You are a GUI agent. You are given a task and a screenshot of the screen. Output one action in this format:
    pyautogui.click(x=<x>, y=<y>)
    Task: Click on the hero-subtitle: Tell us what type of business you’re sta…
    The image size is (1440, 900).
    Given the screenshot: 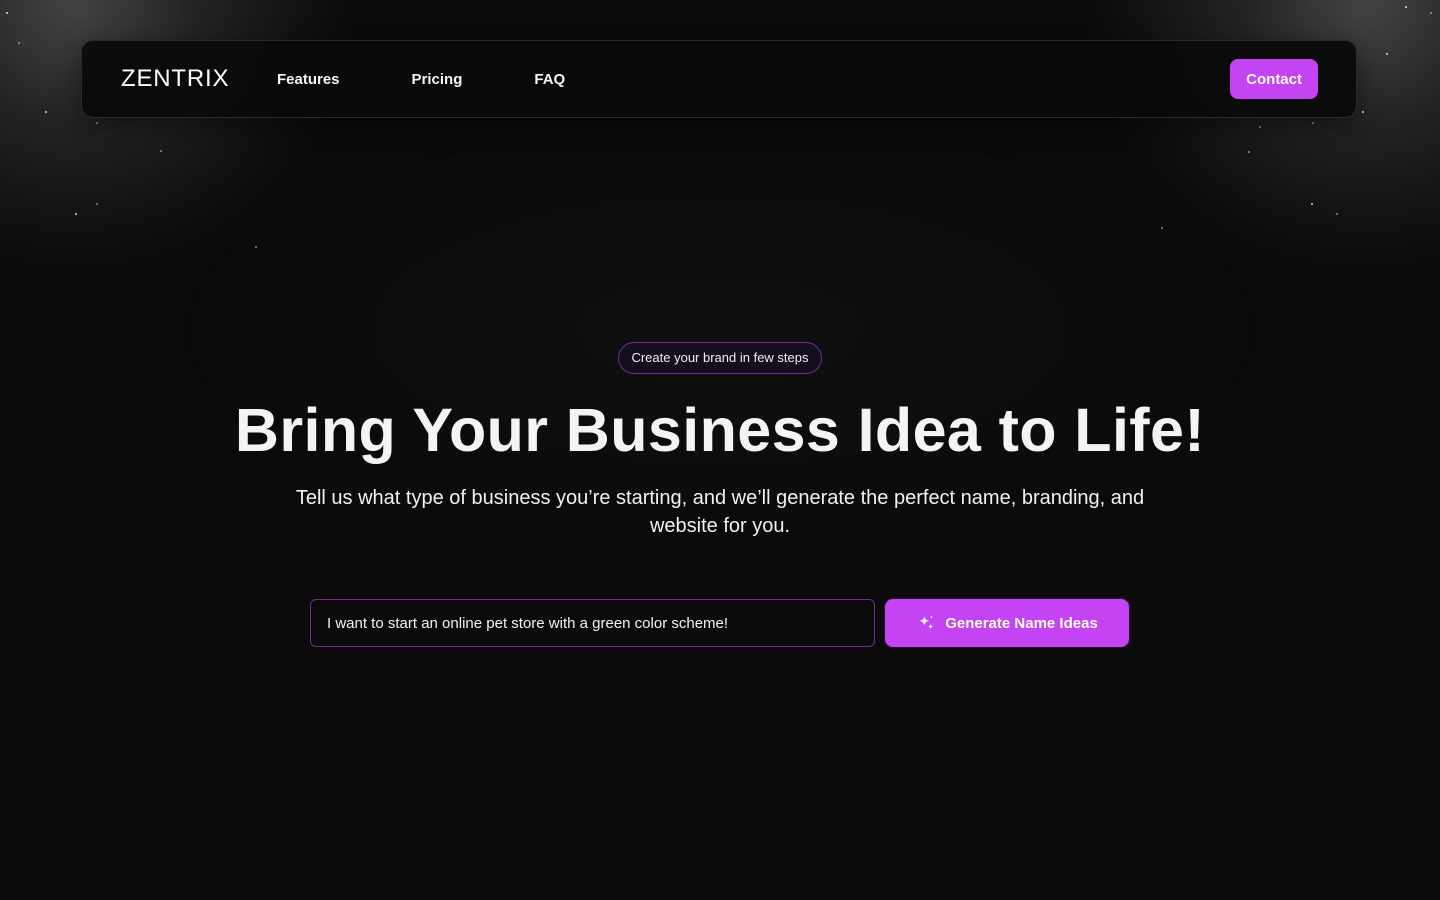 What is the action you would take?
    pyautogui.click(x=720, y=512)
    